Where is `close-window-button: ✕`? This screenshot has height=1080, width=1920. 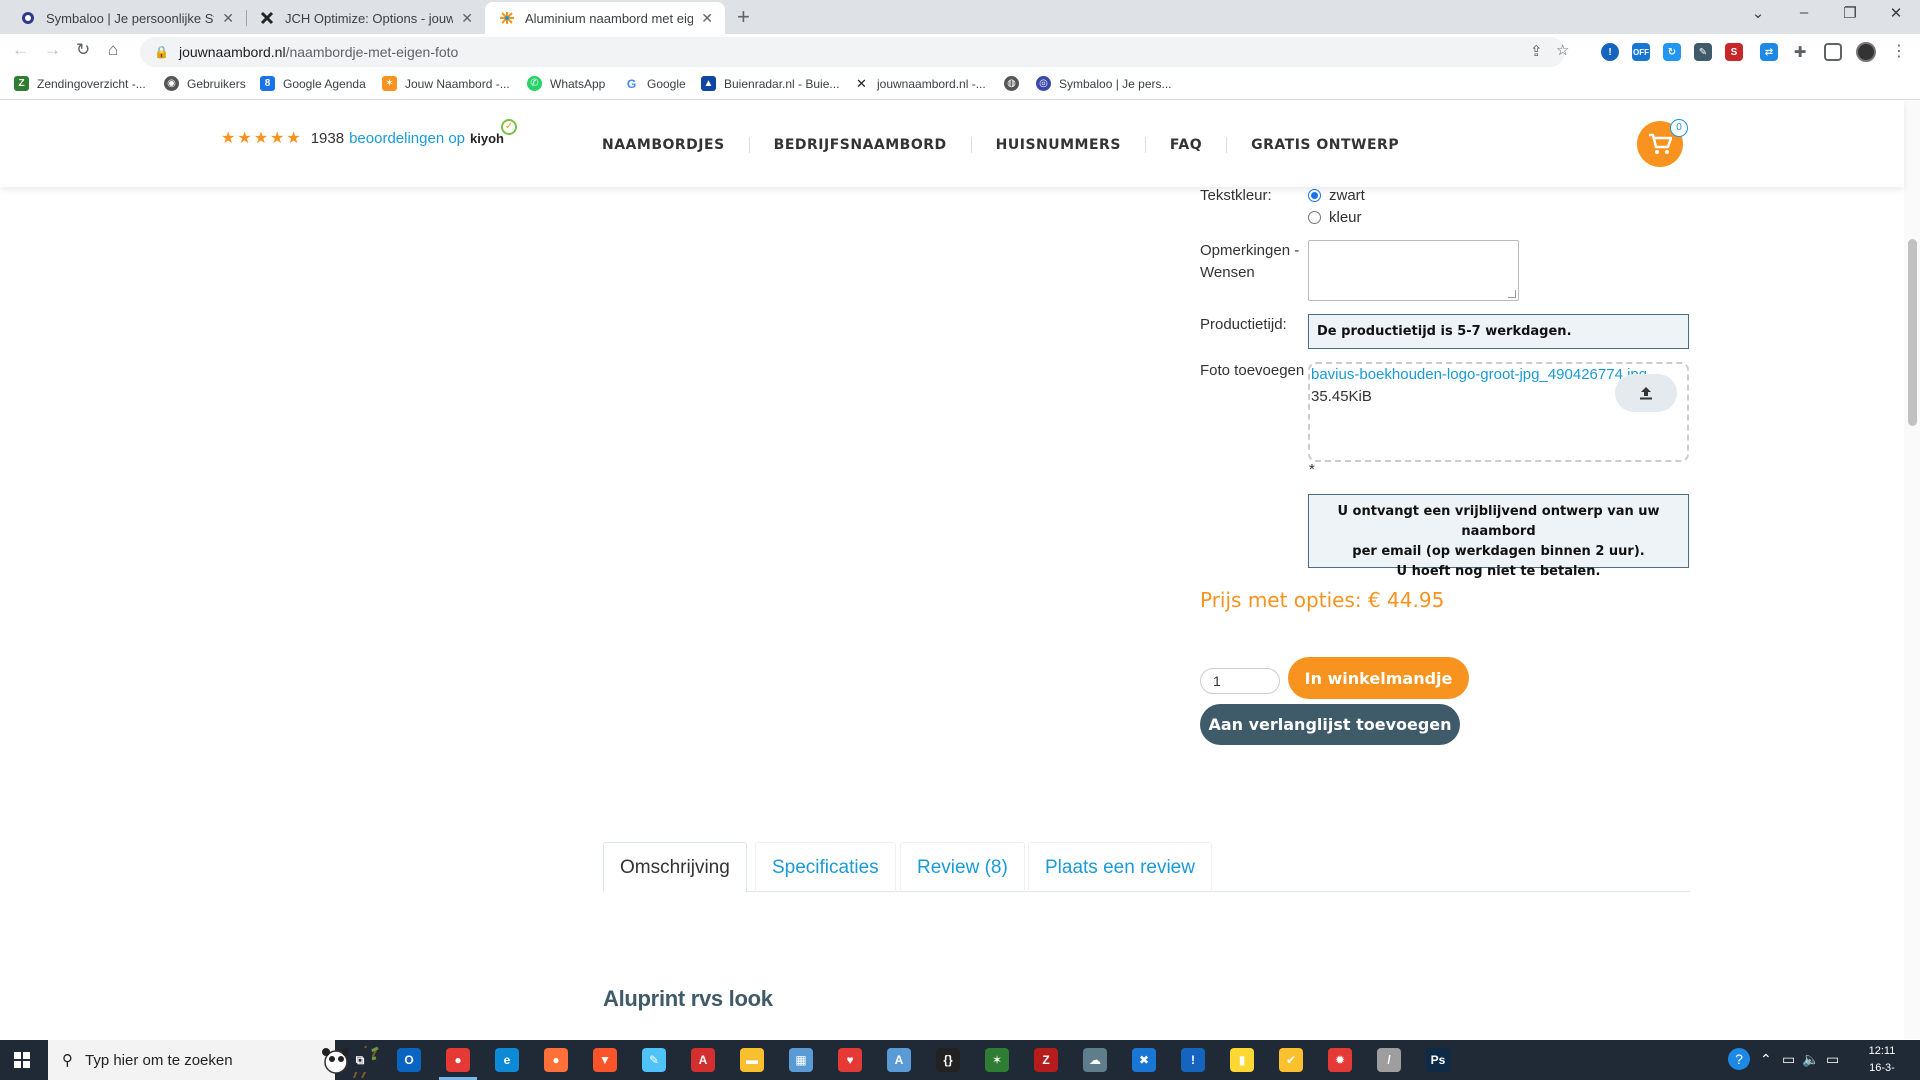 close-window-button: ✕ is located at coordinates (1896, 13).